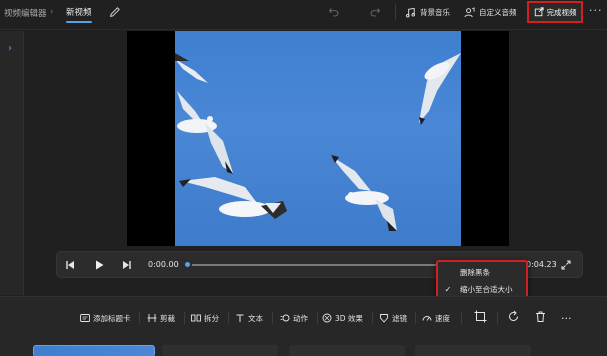 This screenshot has width=607, height=356. What do you see at coordinates (469, 11) in the screenshot?
I see `audio-person-icon` at bounding box center [469, 11].